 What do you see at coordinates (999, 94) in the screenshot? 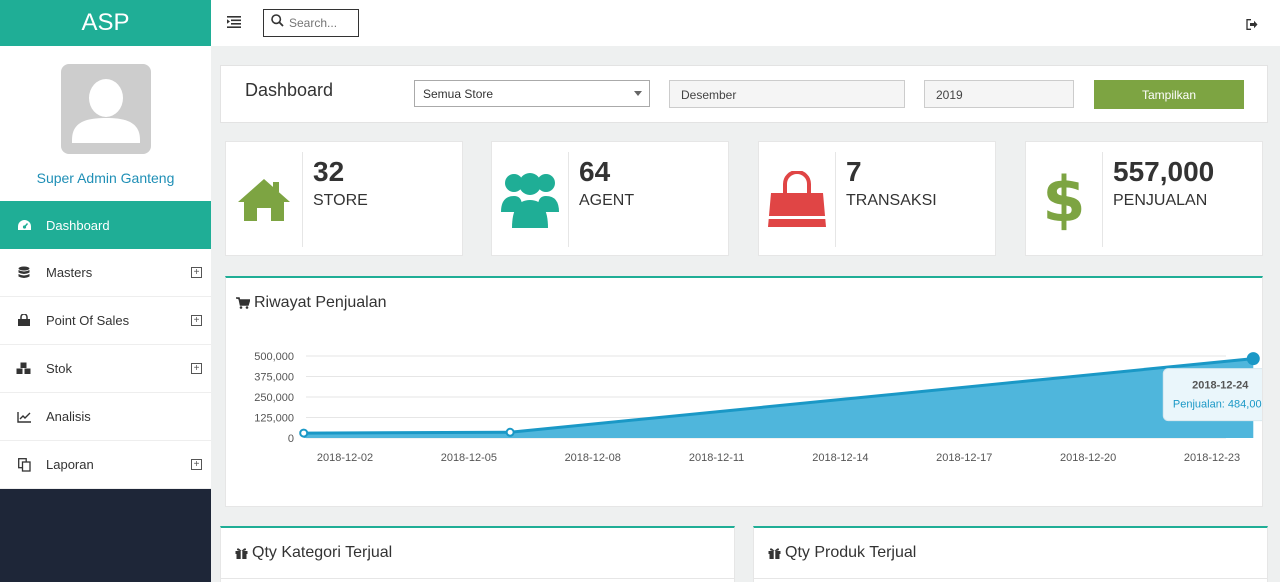
I see `year-field: 2019` at bounding box center [999, 94].